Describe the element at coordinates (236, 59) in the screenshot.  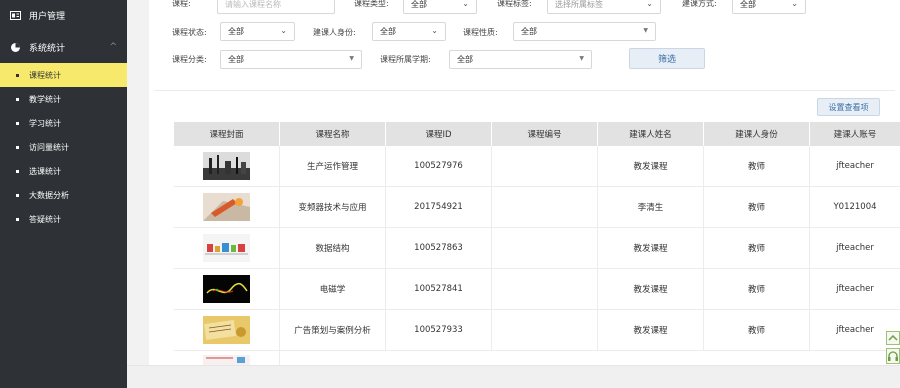
I see `course-category-value: 全部` at that location.